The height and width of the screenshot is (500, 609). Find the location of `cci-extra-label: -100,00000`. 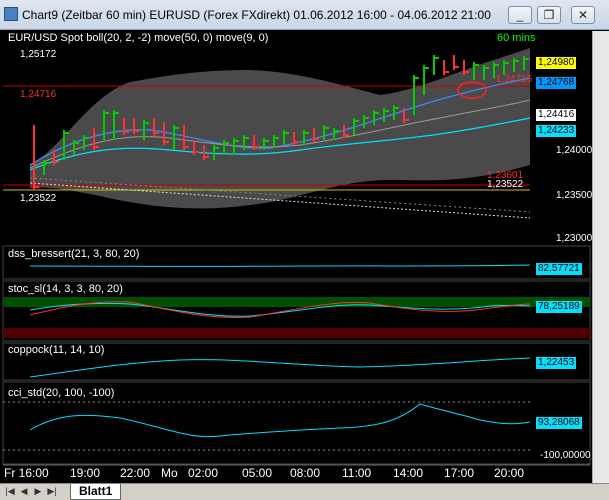

cci-extra-label: -100,00000 is located at coordinates (565, 455).